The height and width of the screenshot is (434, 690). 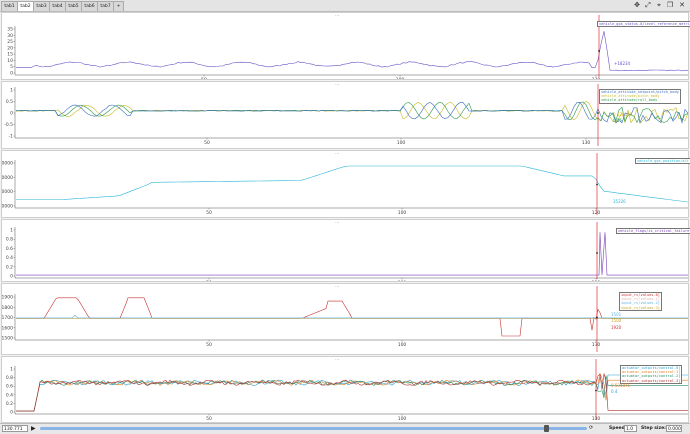 I want to click on legend-entry: input_rc/values.2], so click(x=640, y=303).